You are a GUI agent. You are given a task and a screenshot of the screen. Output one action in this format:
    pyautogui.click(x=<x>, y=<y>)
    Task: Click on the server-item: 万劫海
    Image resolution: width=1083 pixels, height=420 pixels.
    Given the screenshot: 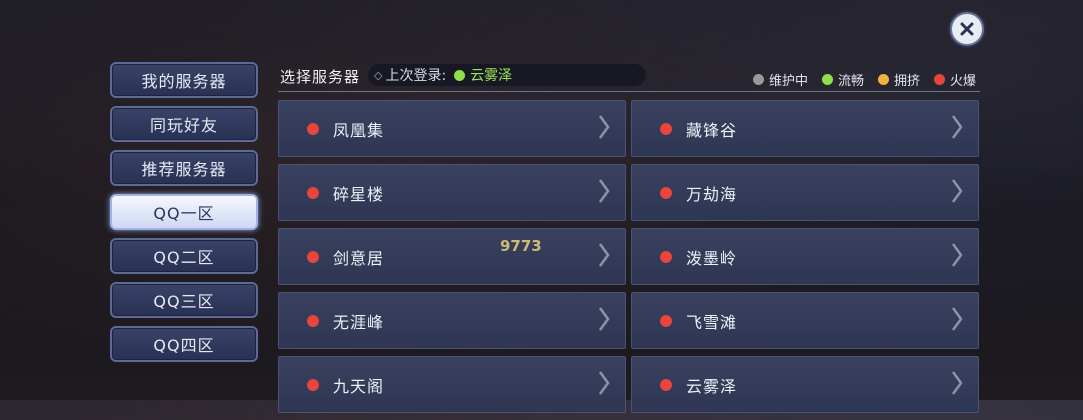 What is the action you would take?
    pyautogui.click(x=805, y=192)
    